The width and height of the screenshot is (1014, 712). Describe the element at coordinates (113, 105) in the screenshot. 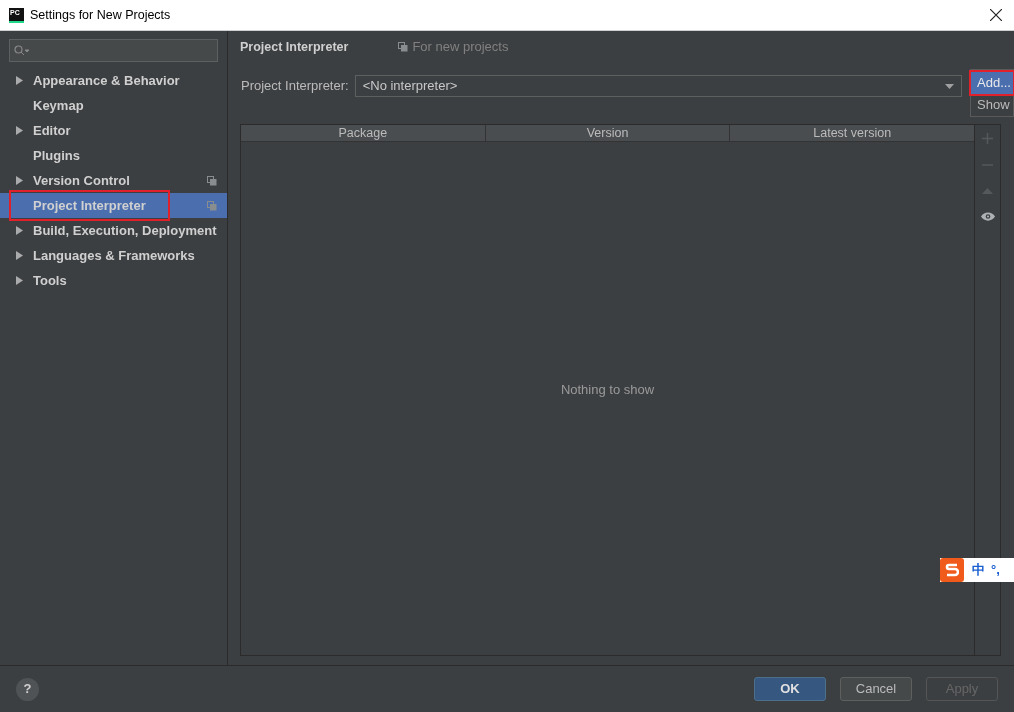

I see `sidebar-item: Keymap` at that location.